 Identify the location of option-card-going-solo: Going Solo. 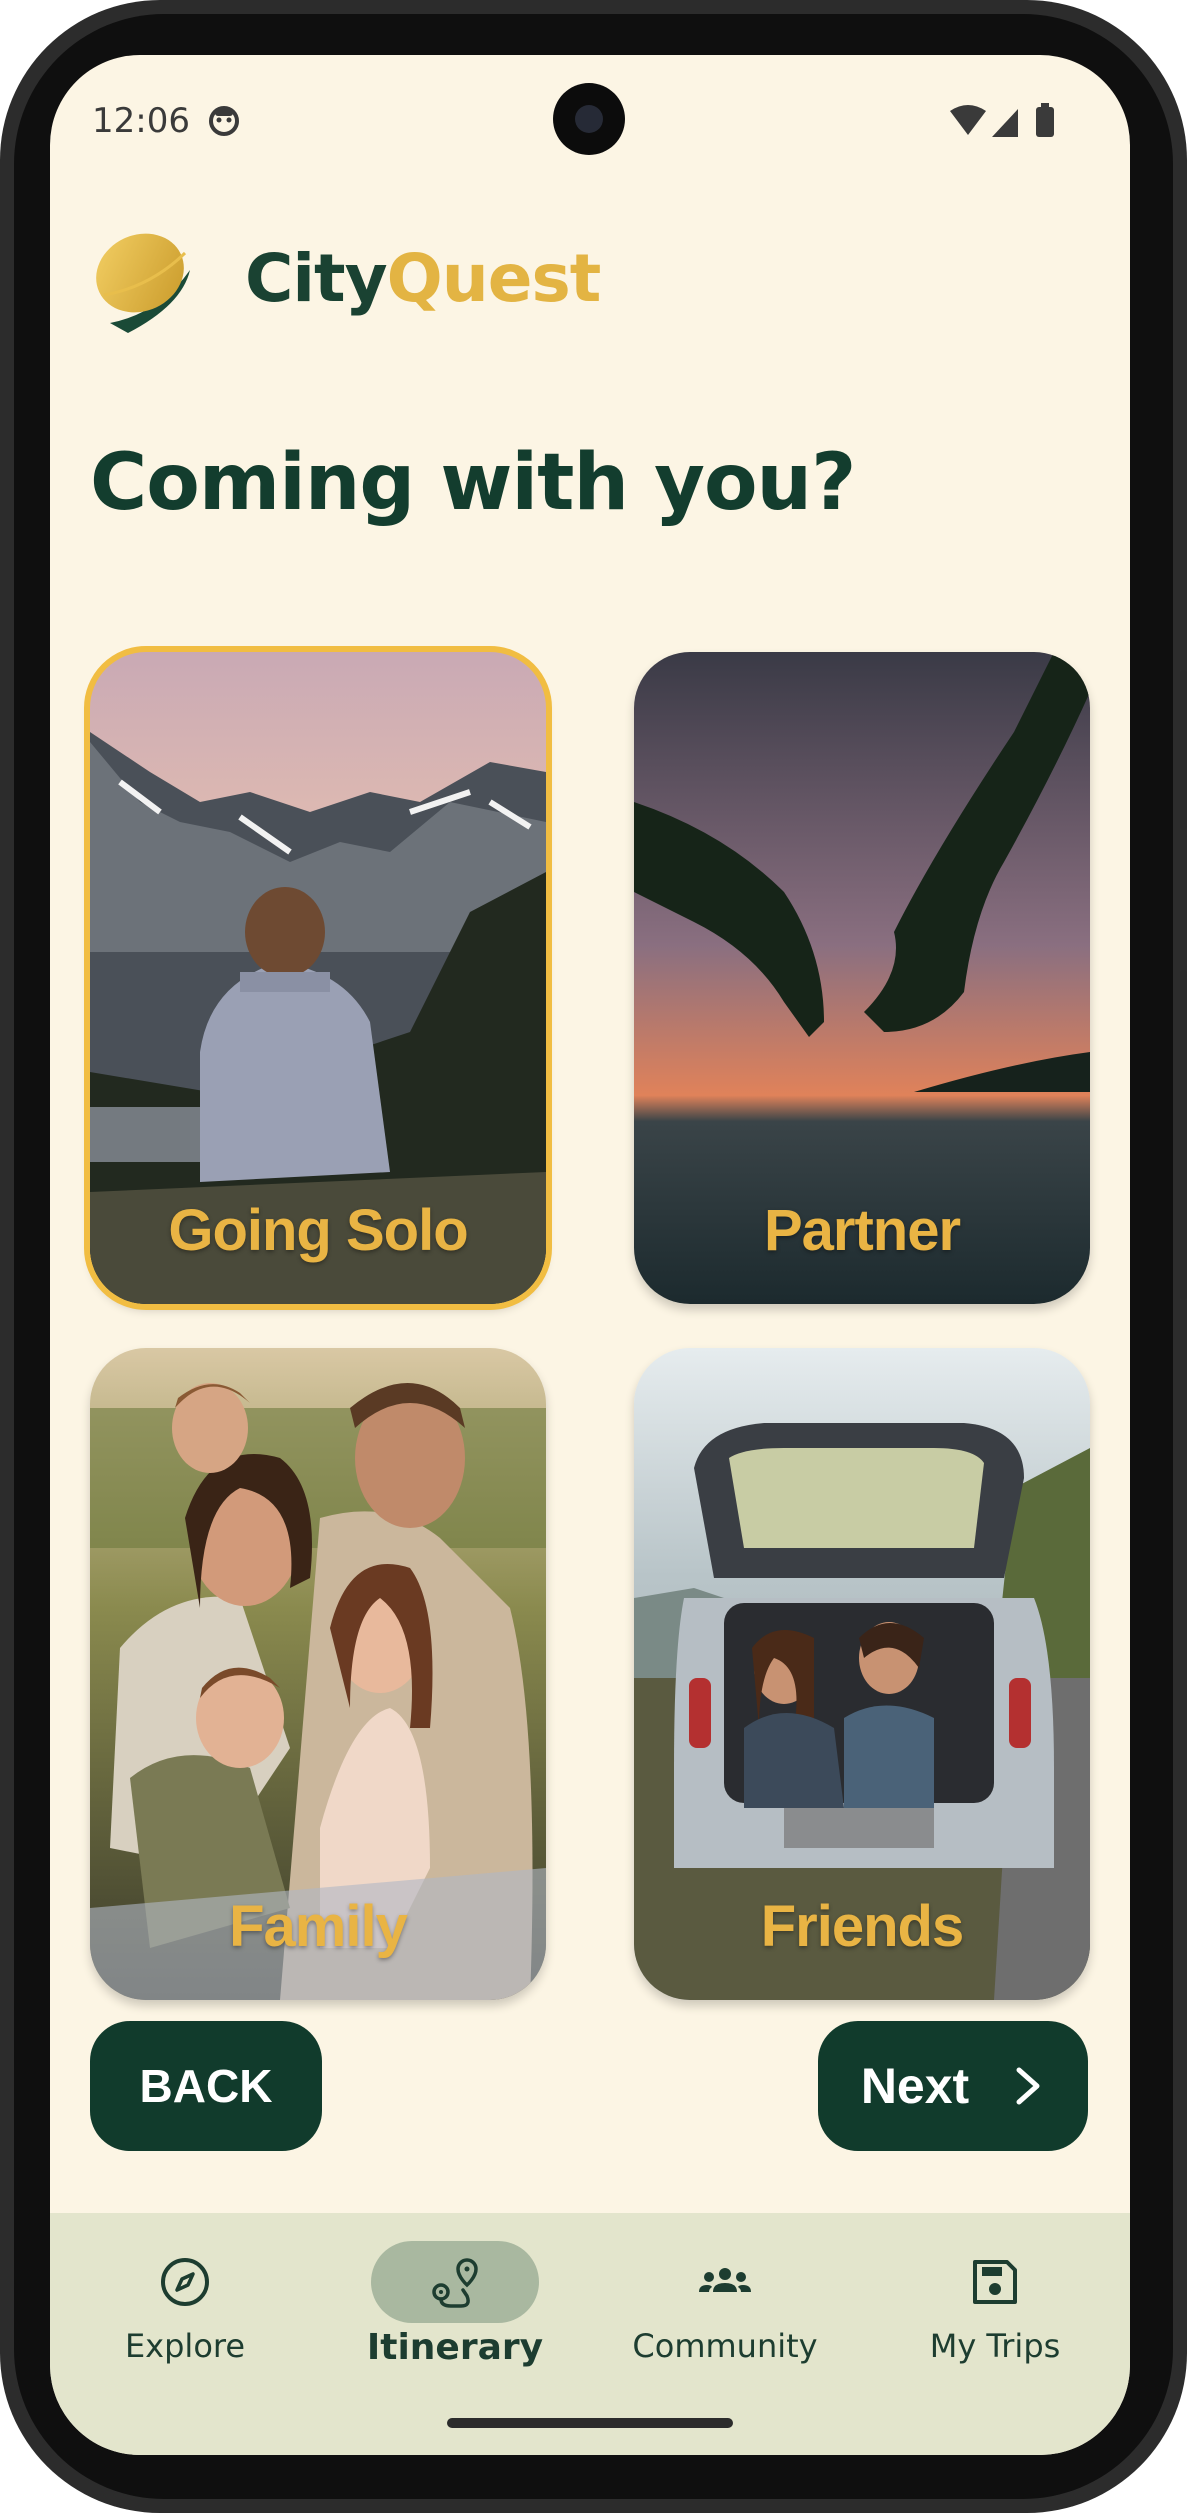
(318, 978).